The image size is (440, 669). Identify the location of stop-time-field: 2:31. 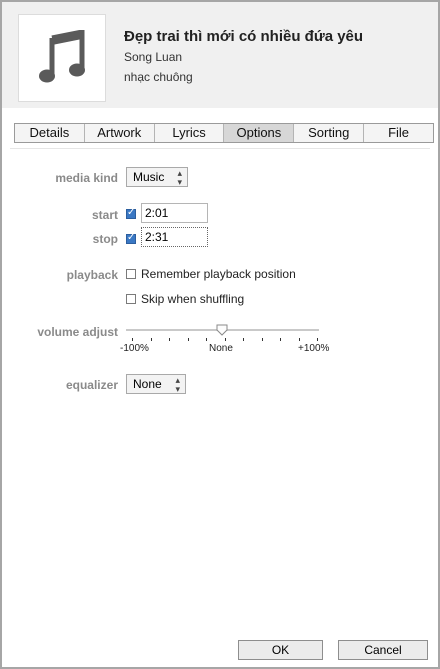
(174, 237).